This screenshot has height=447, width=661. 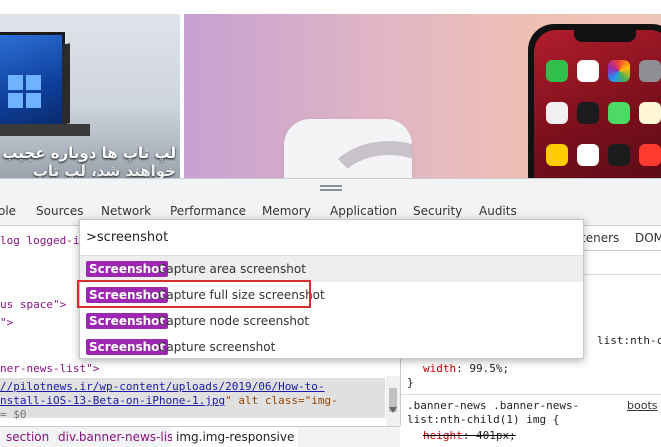 What do you see at coordinates (557, 155) in the screenshot?
I see `notes-app-icon` at bounding box center [557, 155].